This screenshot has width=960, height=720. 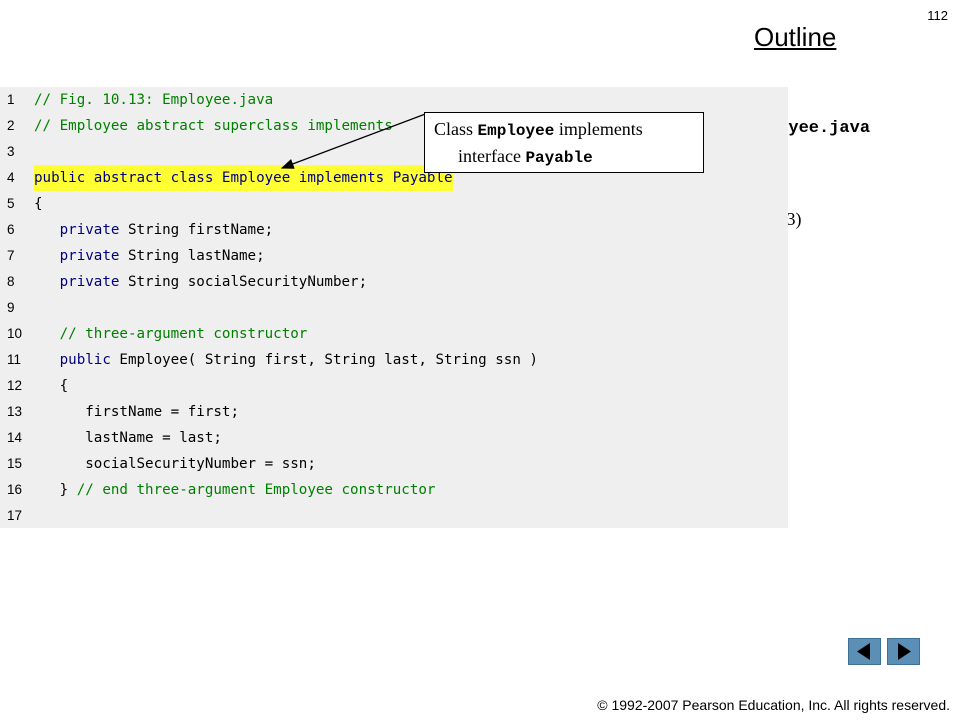 I want to click on page-number: 112, so click(x=937, y=15).